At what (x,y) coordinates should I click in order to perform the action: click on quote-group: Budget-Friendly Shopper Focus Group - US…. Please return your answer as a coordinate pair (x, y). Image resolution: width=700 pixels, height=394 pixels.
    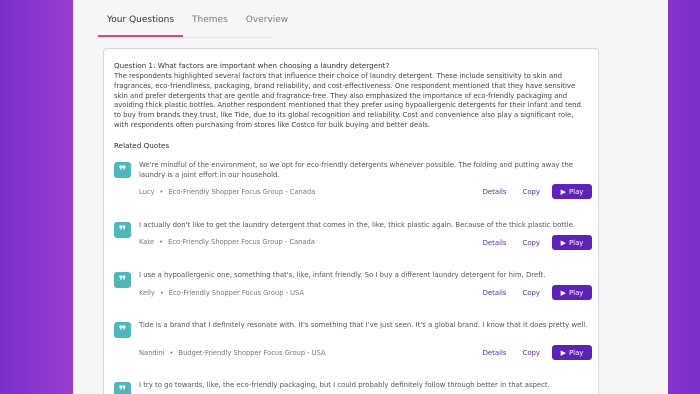
    Looking at the image, I should click on (252, 353).